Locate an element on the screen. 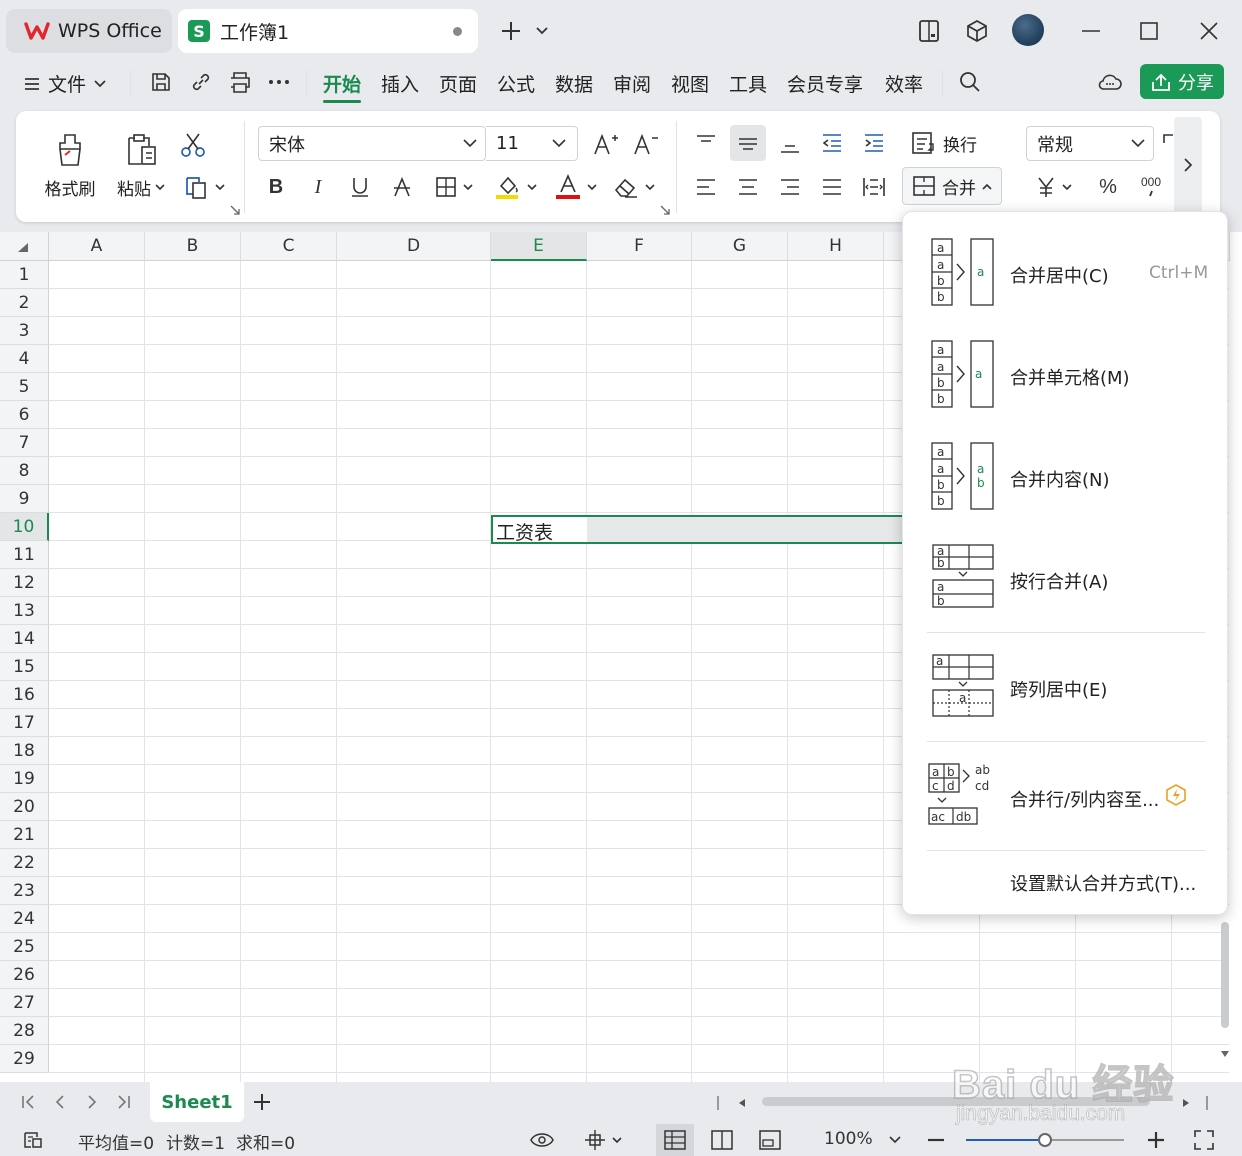  menu-review: 审阅 is located at coordinates (632, 83).